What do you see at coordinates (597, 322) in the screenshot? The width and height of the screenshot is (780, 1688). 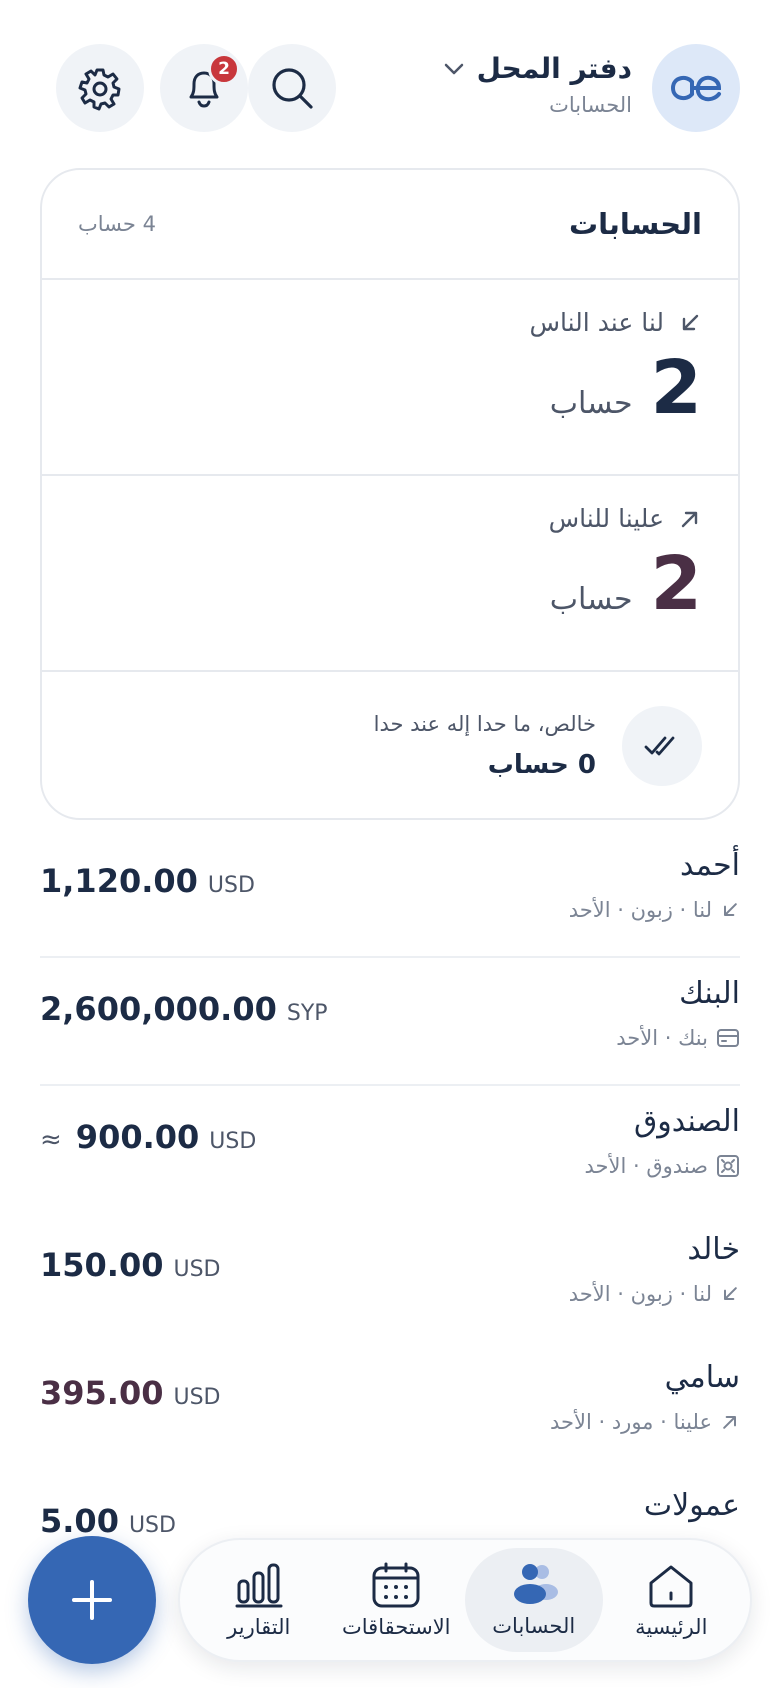 I see `receivable-label: لنا عند الناس` at bounding box center [597, 322].